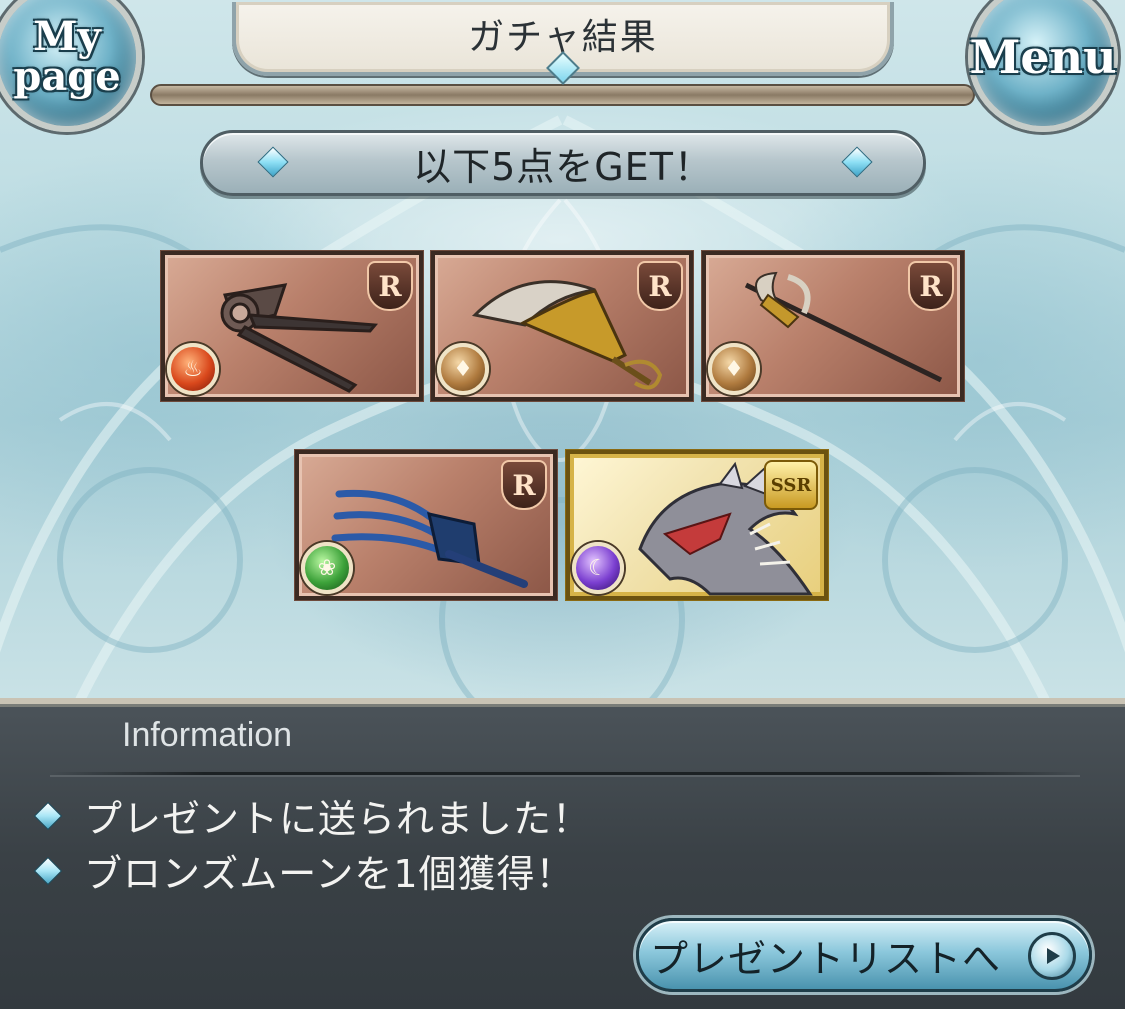 The image size is (1125, 1009). What do you see at coordinates (338, 819) in the screenshot?
I see `info-message-1: プレゼントに送られました！` at bounding box center [338, 819].